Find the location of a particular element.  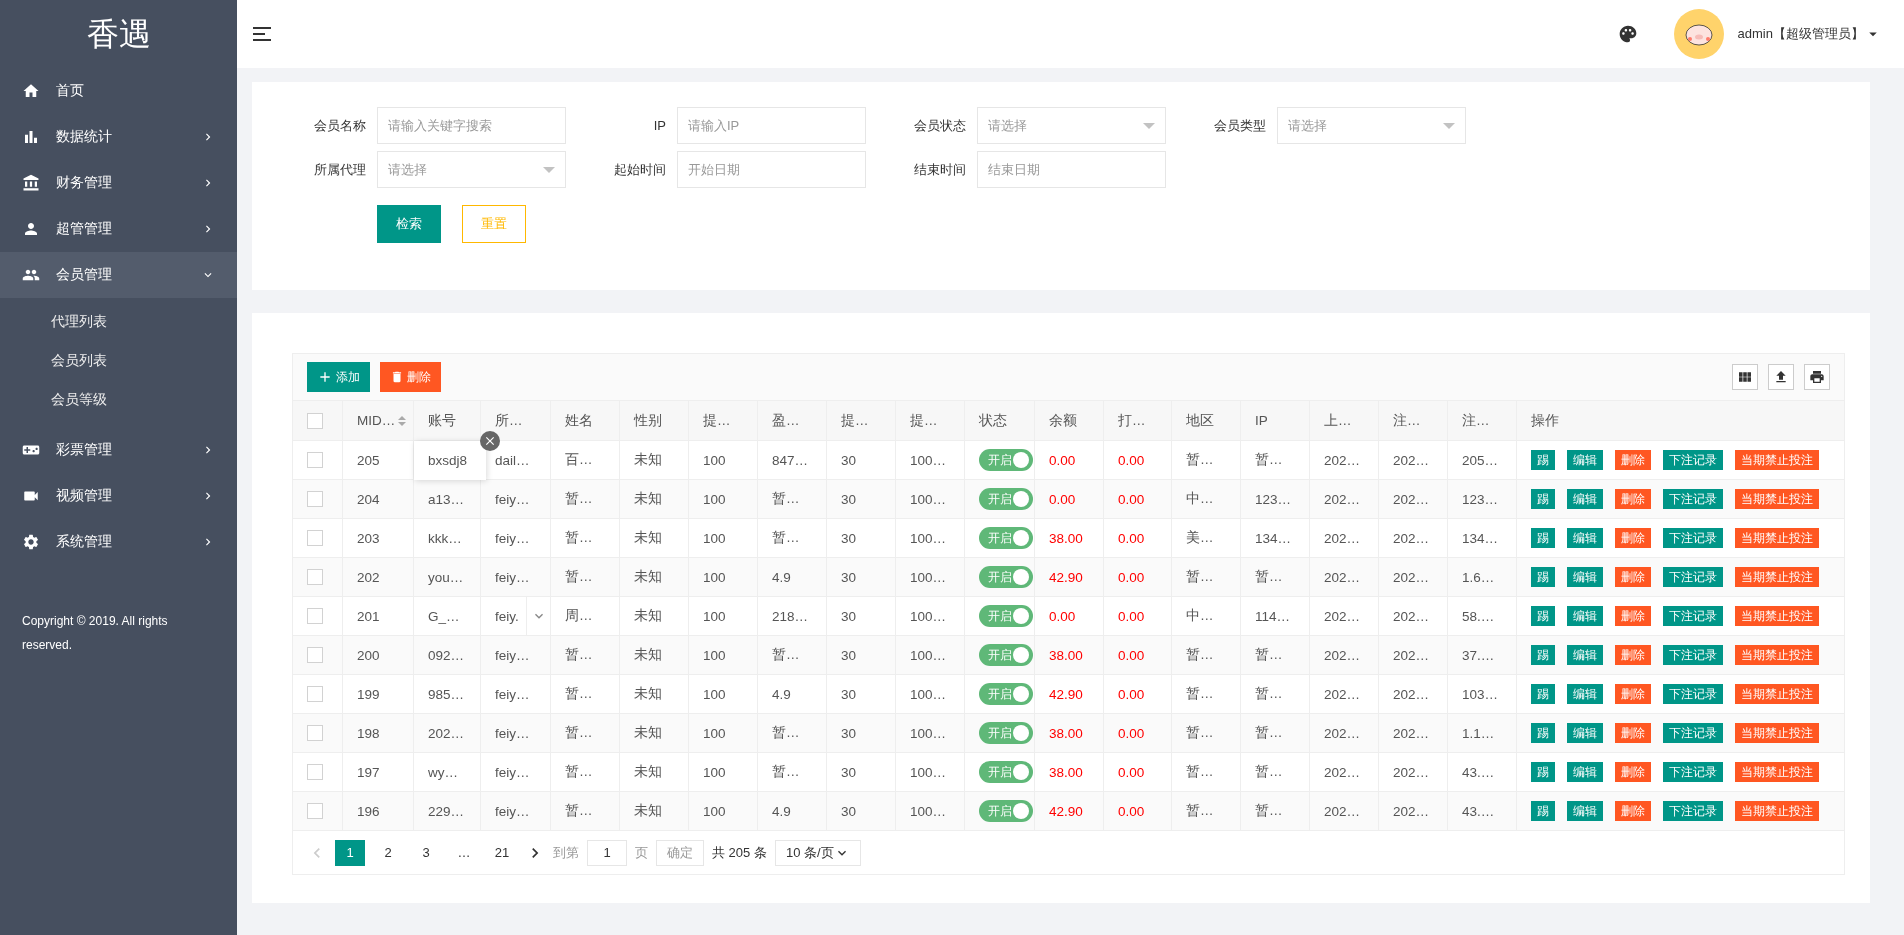

nav-item: 首页 is located at coordinates (118, 91).